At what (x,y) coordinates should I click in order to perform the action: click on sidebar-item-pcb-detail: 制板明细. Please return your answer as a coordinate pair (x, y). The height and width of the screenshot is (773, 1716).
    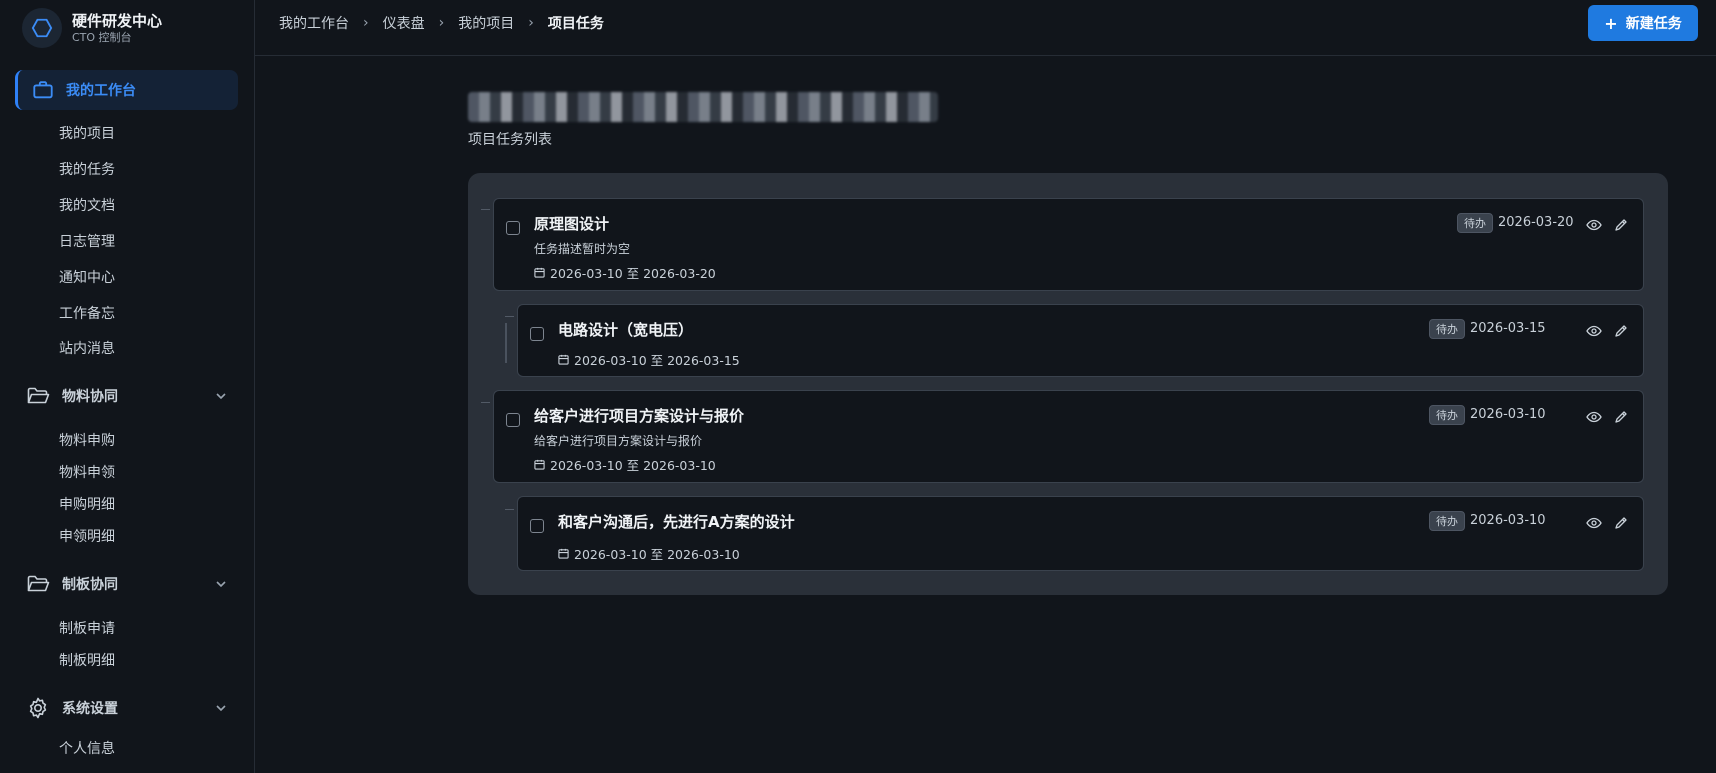
    Looking at the image, I should click on (87, 661).